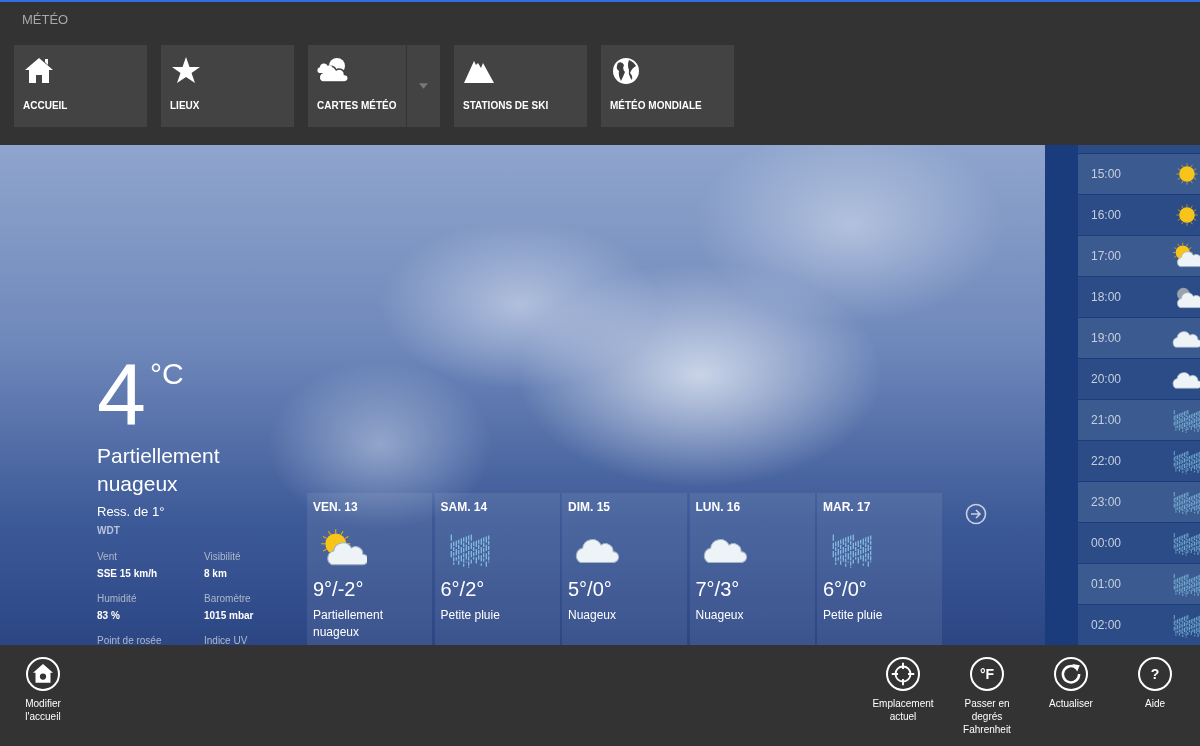 Image resolution: width=1200 pixels, height=746 pixels. What do you see at coordinates (109, 530) in the screenshot?
I see `data-source: WDT` at bounding box center [109, 530].